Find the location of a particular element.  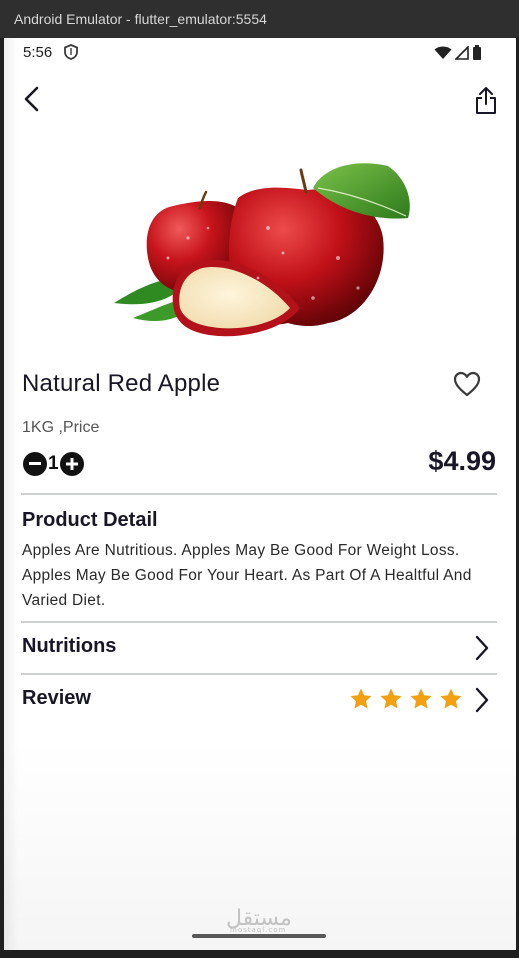

nutritions-label: Nutritions is located at coordinates (69, 646).